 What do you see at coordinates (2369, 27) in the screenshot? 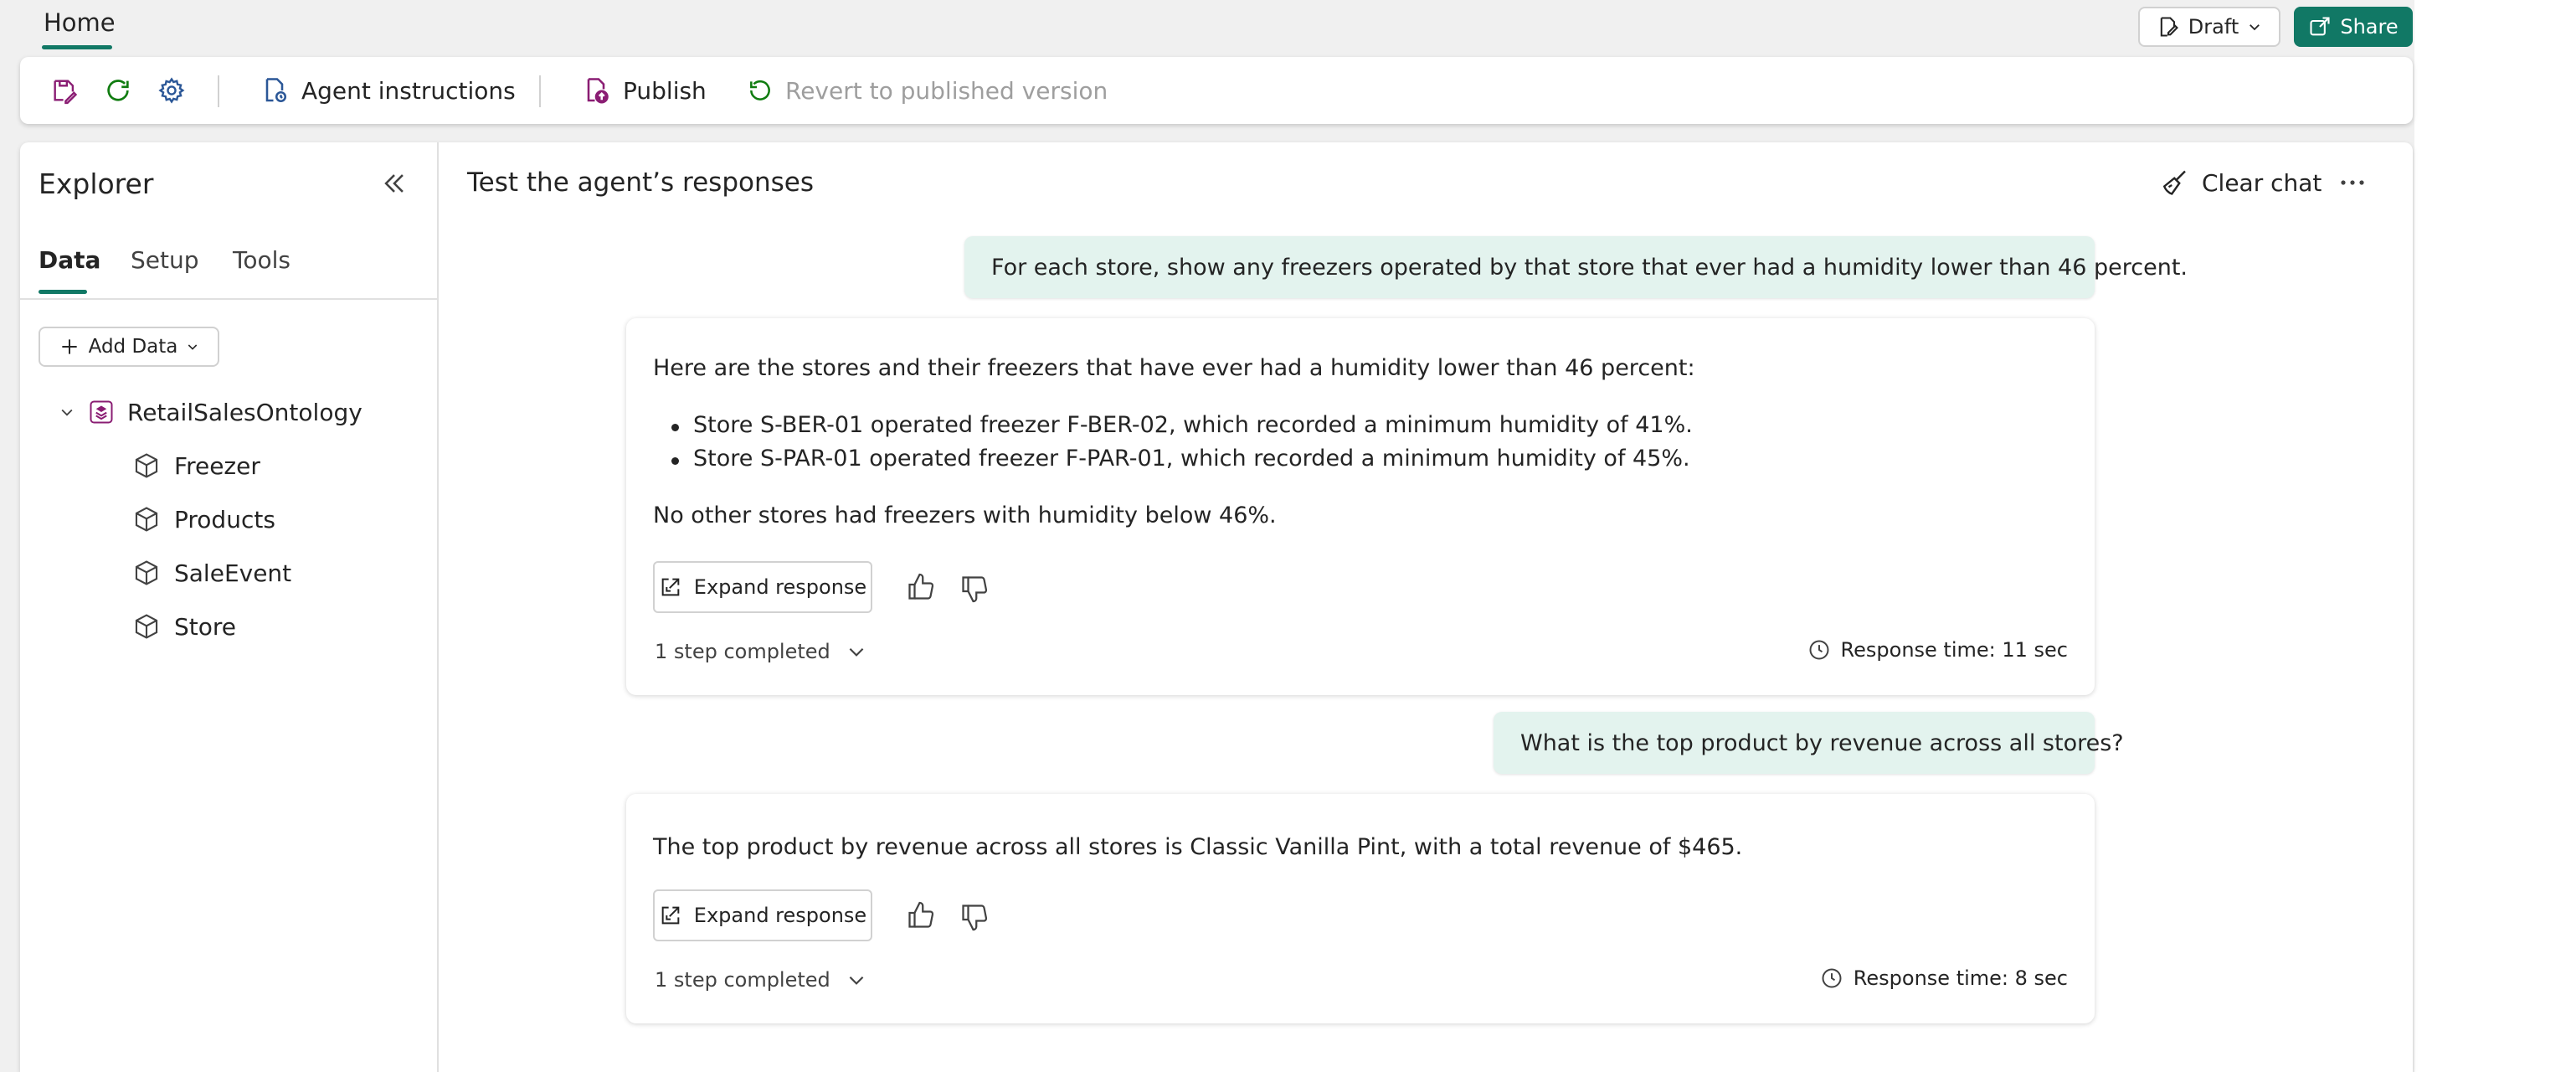
I see `share-label: Share` at bounding box center [2369, 27].